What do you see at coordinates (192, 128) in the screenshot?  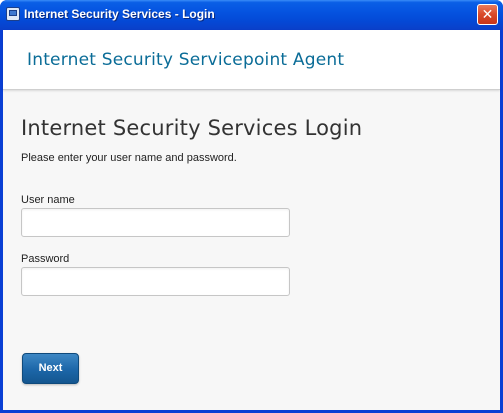 I see `page-title: Internet Security Services Login` at bounding box center [192, 128].